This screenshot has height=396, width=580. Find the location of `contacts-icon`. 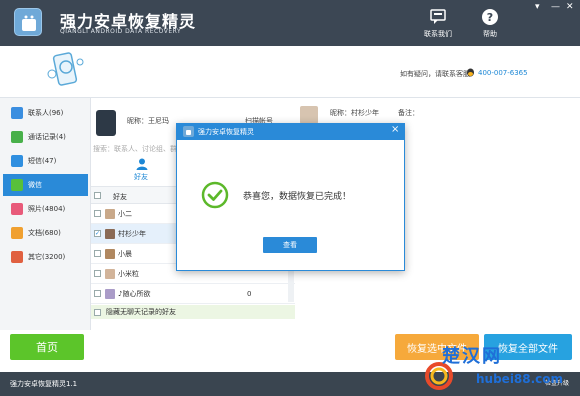

contacts-icon is located at coordinates (17, 113).